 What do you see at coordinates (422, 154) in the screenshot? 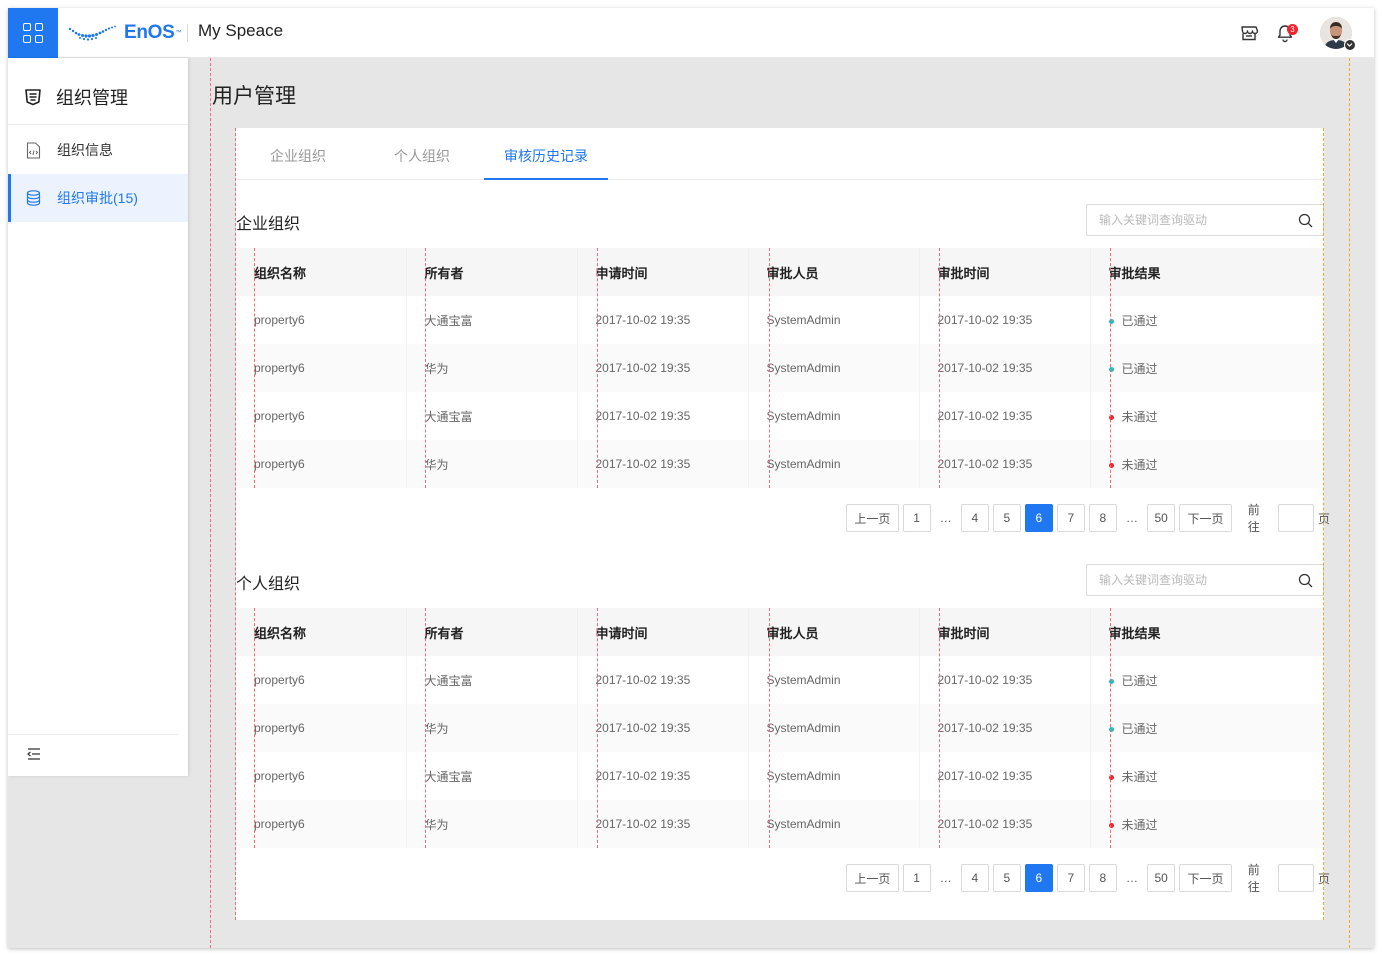
I see `tab-personal-org: 个人组织` at bounding box center [422, 154].